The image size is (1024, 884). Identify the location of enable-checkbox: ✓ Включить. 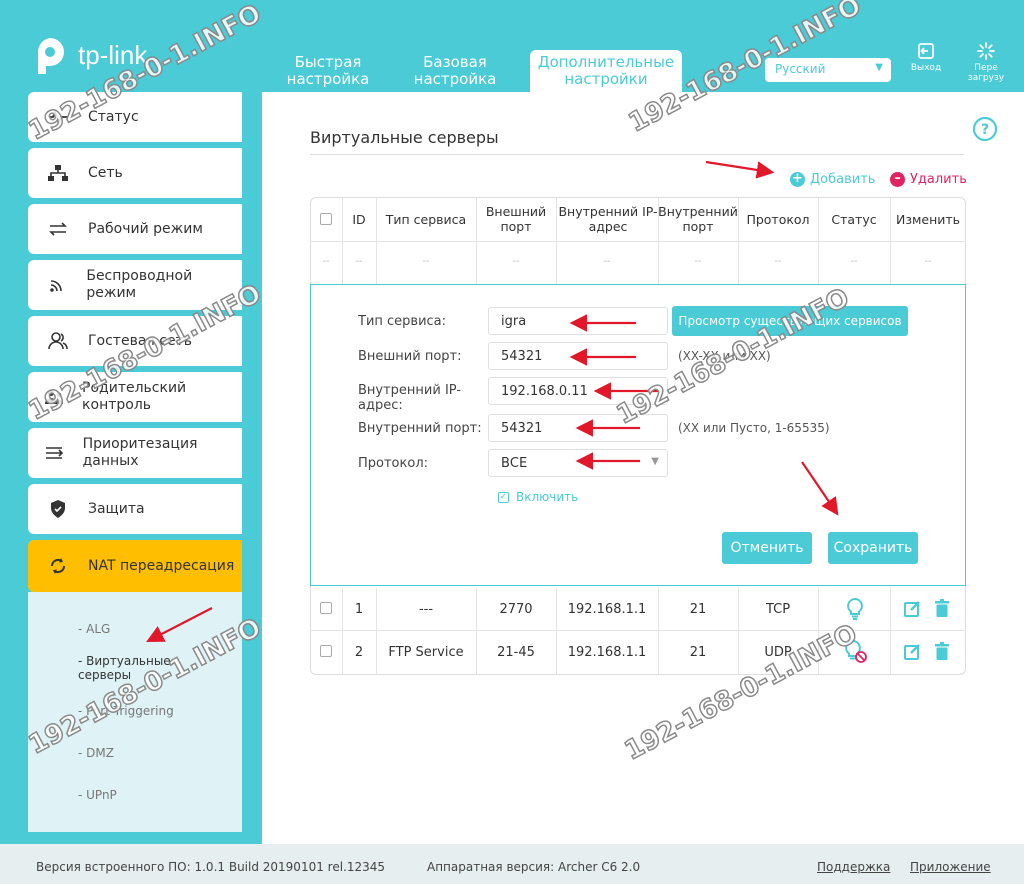
(538, 497).